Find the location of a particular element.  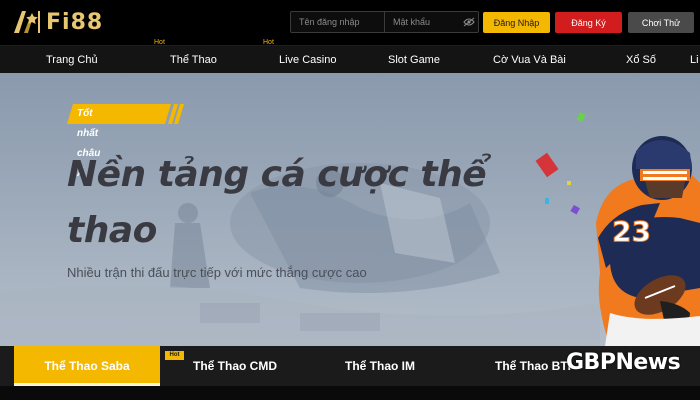

nav-item-card-games: Cờ Vua Và Bài is located at coordinates (529, 60).